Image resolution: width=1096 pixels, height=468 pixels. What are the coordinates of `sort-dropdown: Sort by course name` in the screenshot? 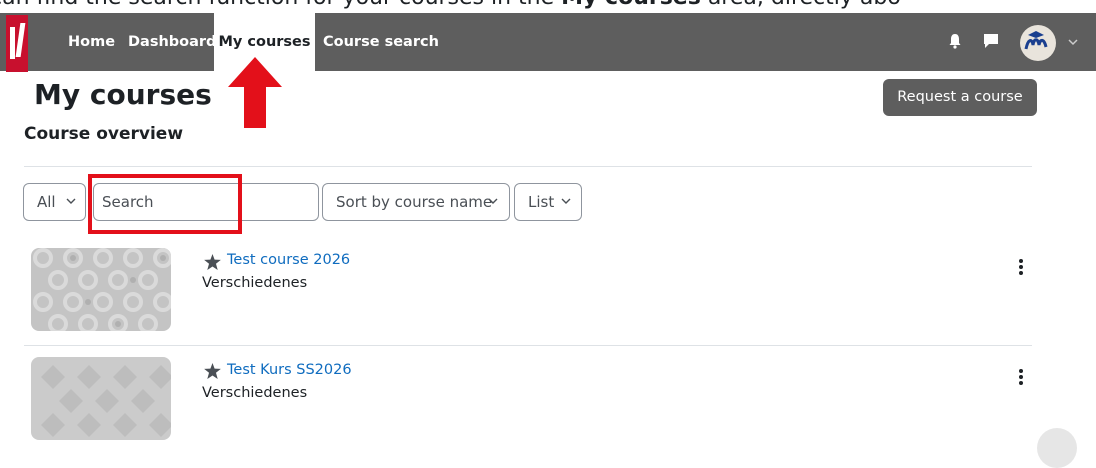 It's located at (416, 202).